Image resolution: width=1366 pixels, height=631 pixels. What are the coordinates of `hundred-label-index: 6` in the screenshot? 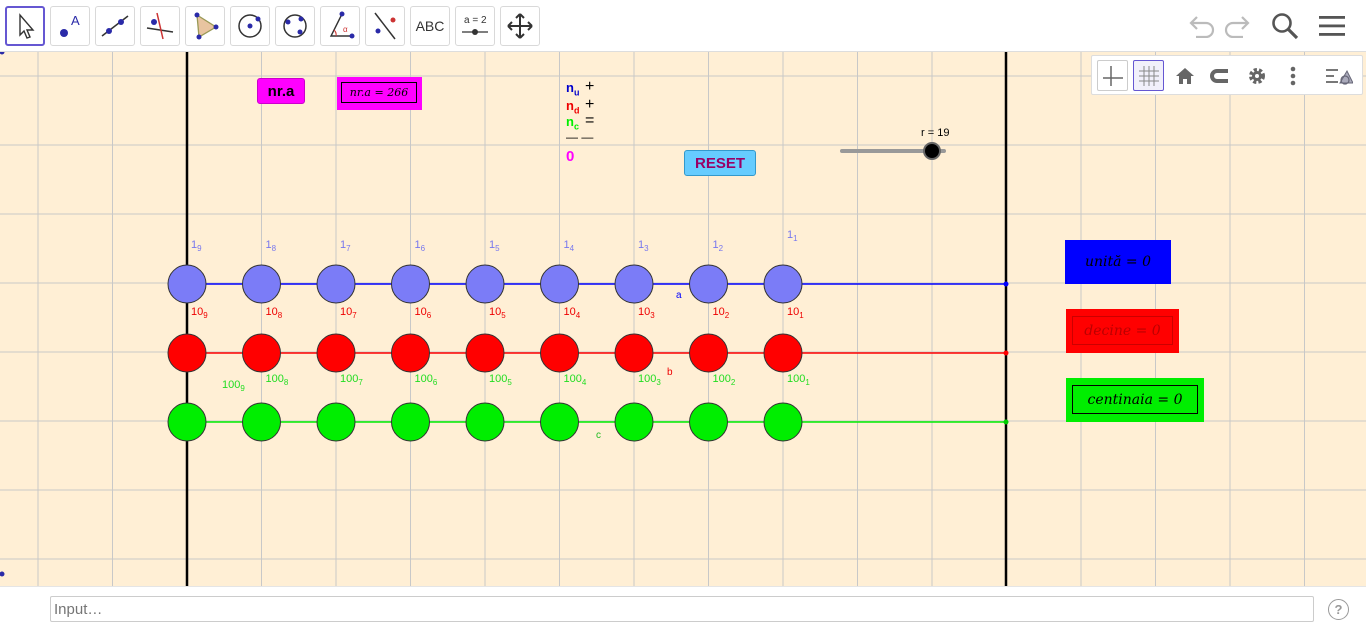 It's located at (435, 382).